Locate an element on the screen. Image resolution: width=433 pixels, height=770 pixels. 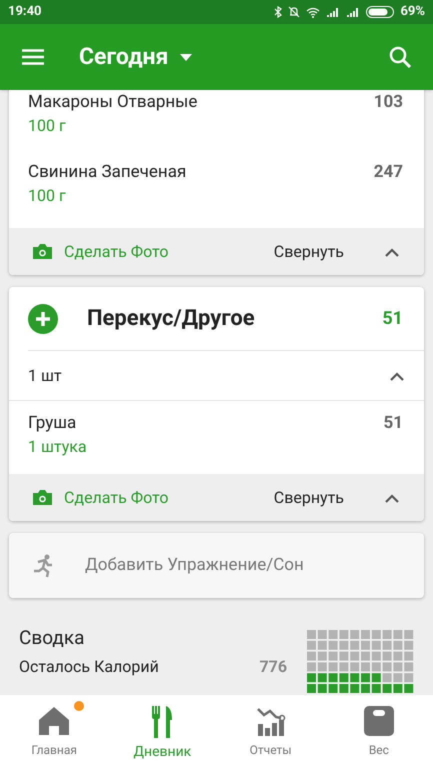
date-dropdown: Сегодня is located at coordinates (135, 57).